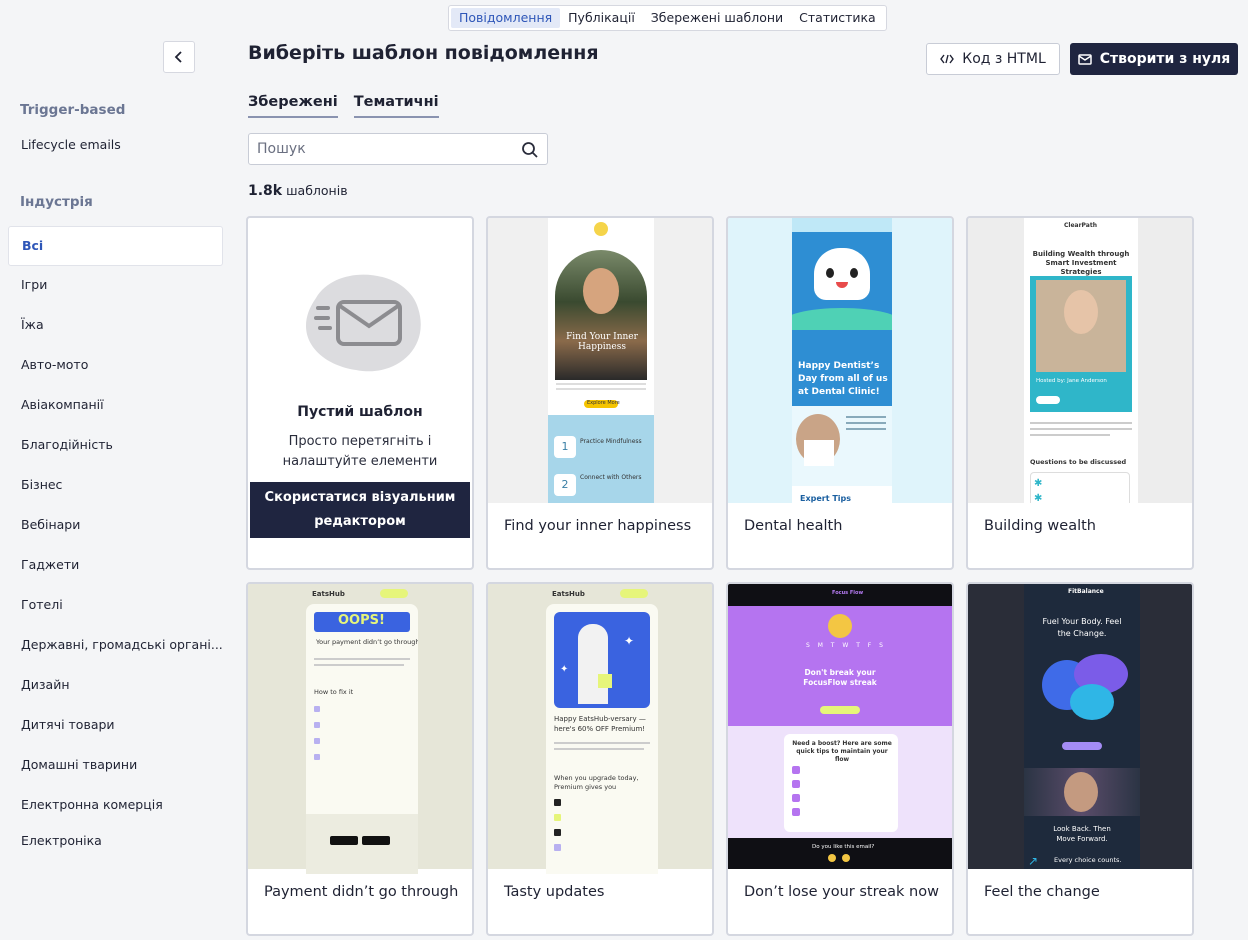 The width and height of the screenshot is (1248, 940). What do you see at coordinates (554, 892) in the screenshot?
I see `template-name: Tasty updates` at bounding box center [554, 892].